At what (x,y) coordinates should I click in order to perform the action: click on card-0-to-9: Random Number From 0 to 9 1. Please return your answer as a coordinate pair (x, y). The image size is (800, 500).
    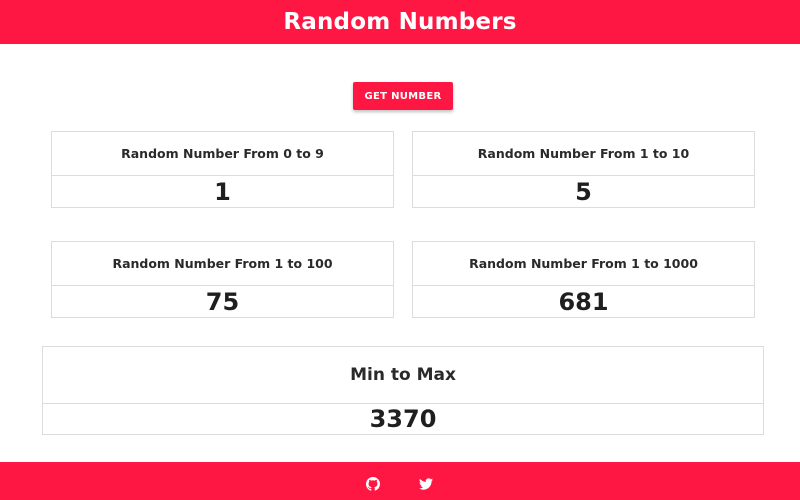
    Looking at the image, I should click on (222, 169).